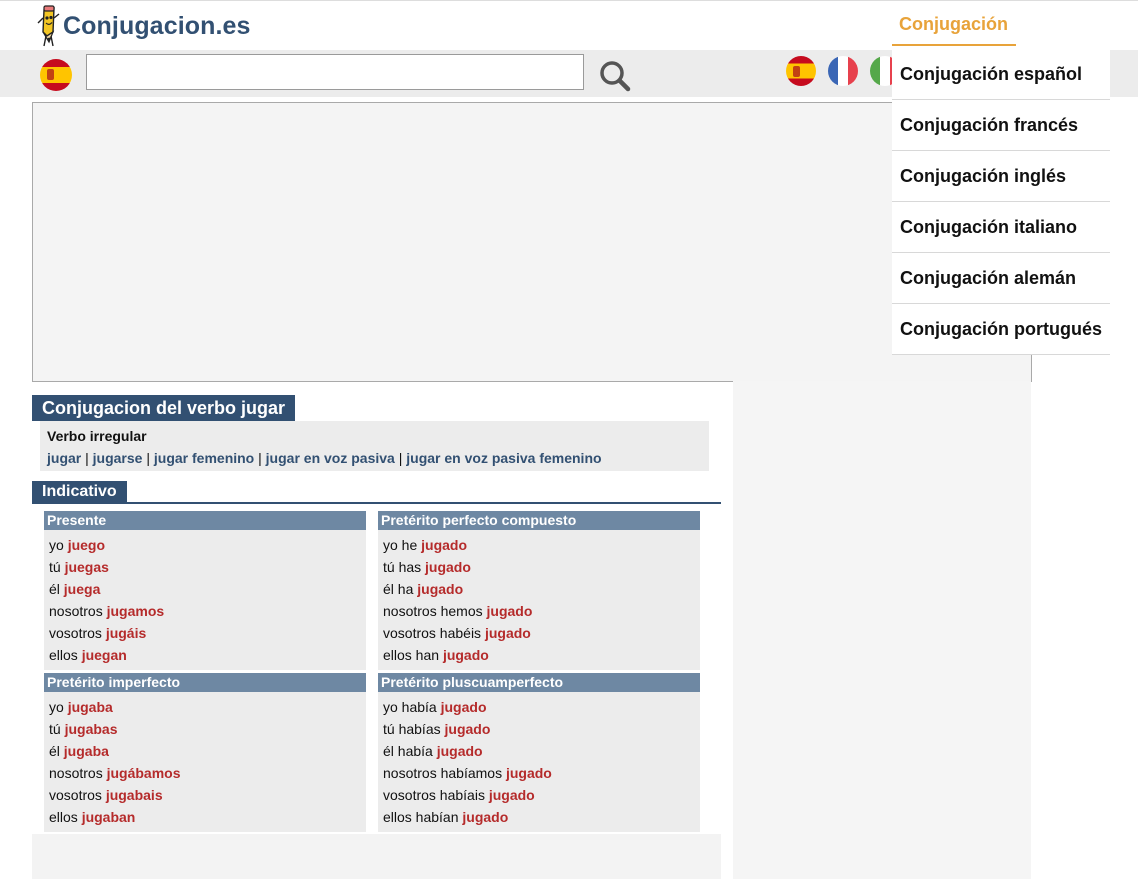  What do you see at coordinates (82, 589) in the screenshot?
I see `verb-form: juega` at bounding box center [82, 589].